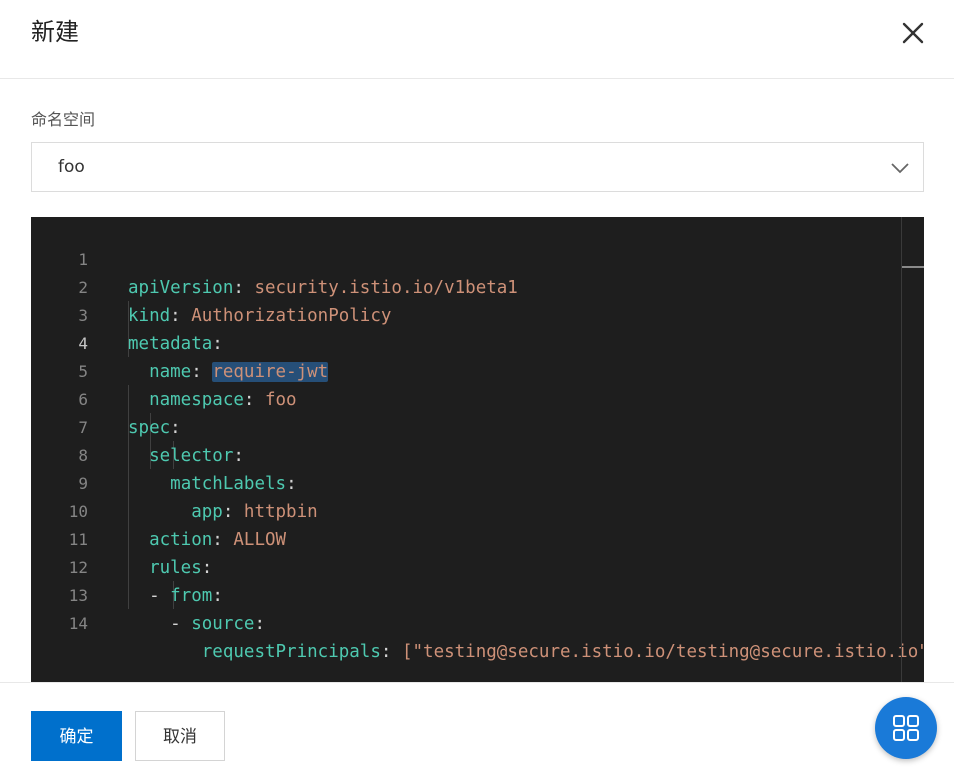  Describe the element at coordinates (901, 449) in the screenshot. I see `editor-scrollbar` at that location.